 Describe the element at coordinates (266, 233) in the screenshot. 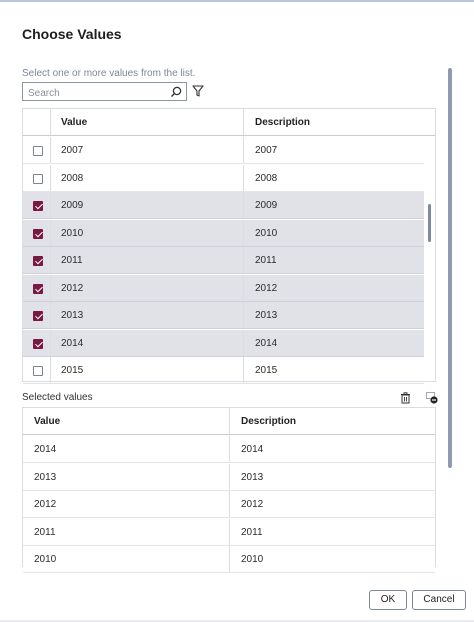

I see `description-cell: 2010` at that location.